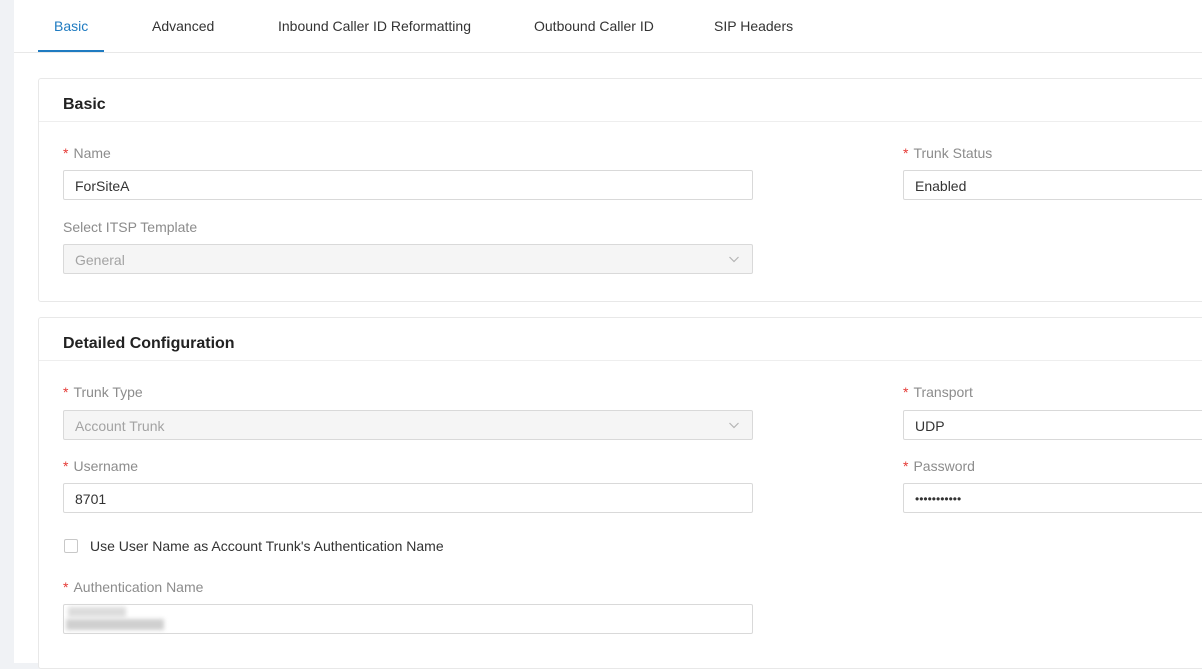 This screenshot has width=1202, height=669. Describe the element at coordinates (939, 466) in the screenshot. I see `password-label: * Password` at that location.